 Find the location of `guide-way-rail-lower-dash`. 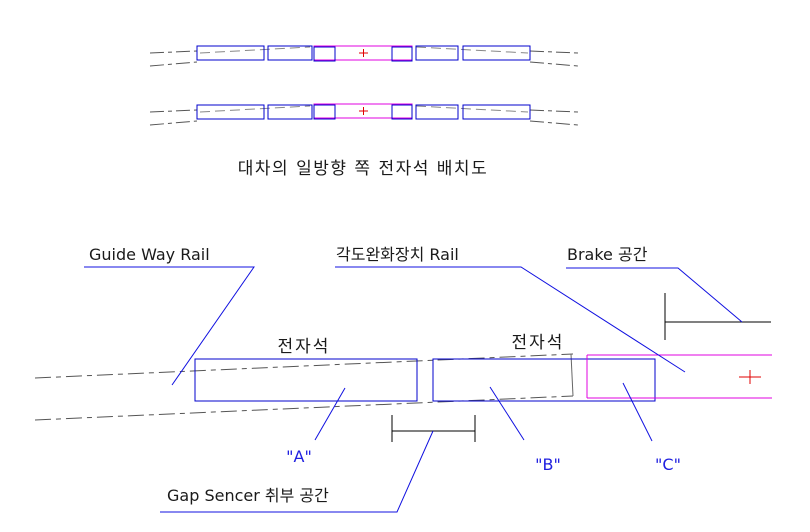

guide-way-rail-lower-dash is located at coordinates (304, 408).